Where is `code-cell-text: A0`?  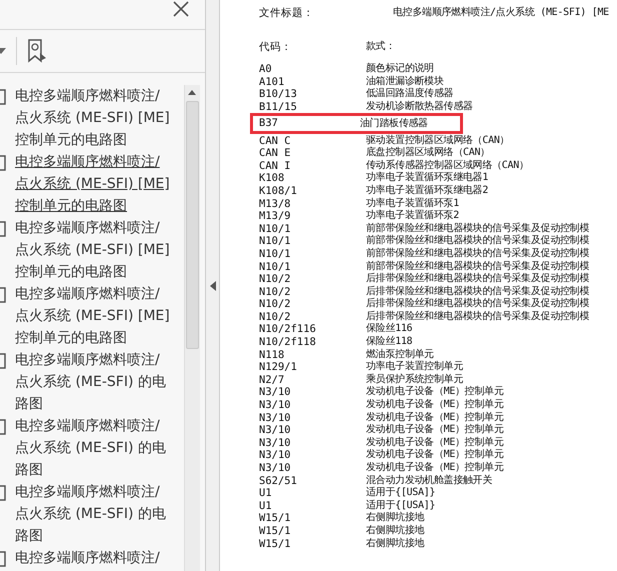
code-cell-text: A0 is located at coordinates (266, 69).